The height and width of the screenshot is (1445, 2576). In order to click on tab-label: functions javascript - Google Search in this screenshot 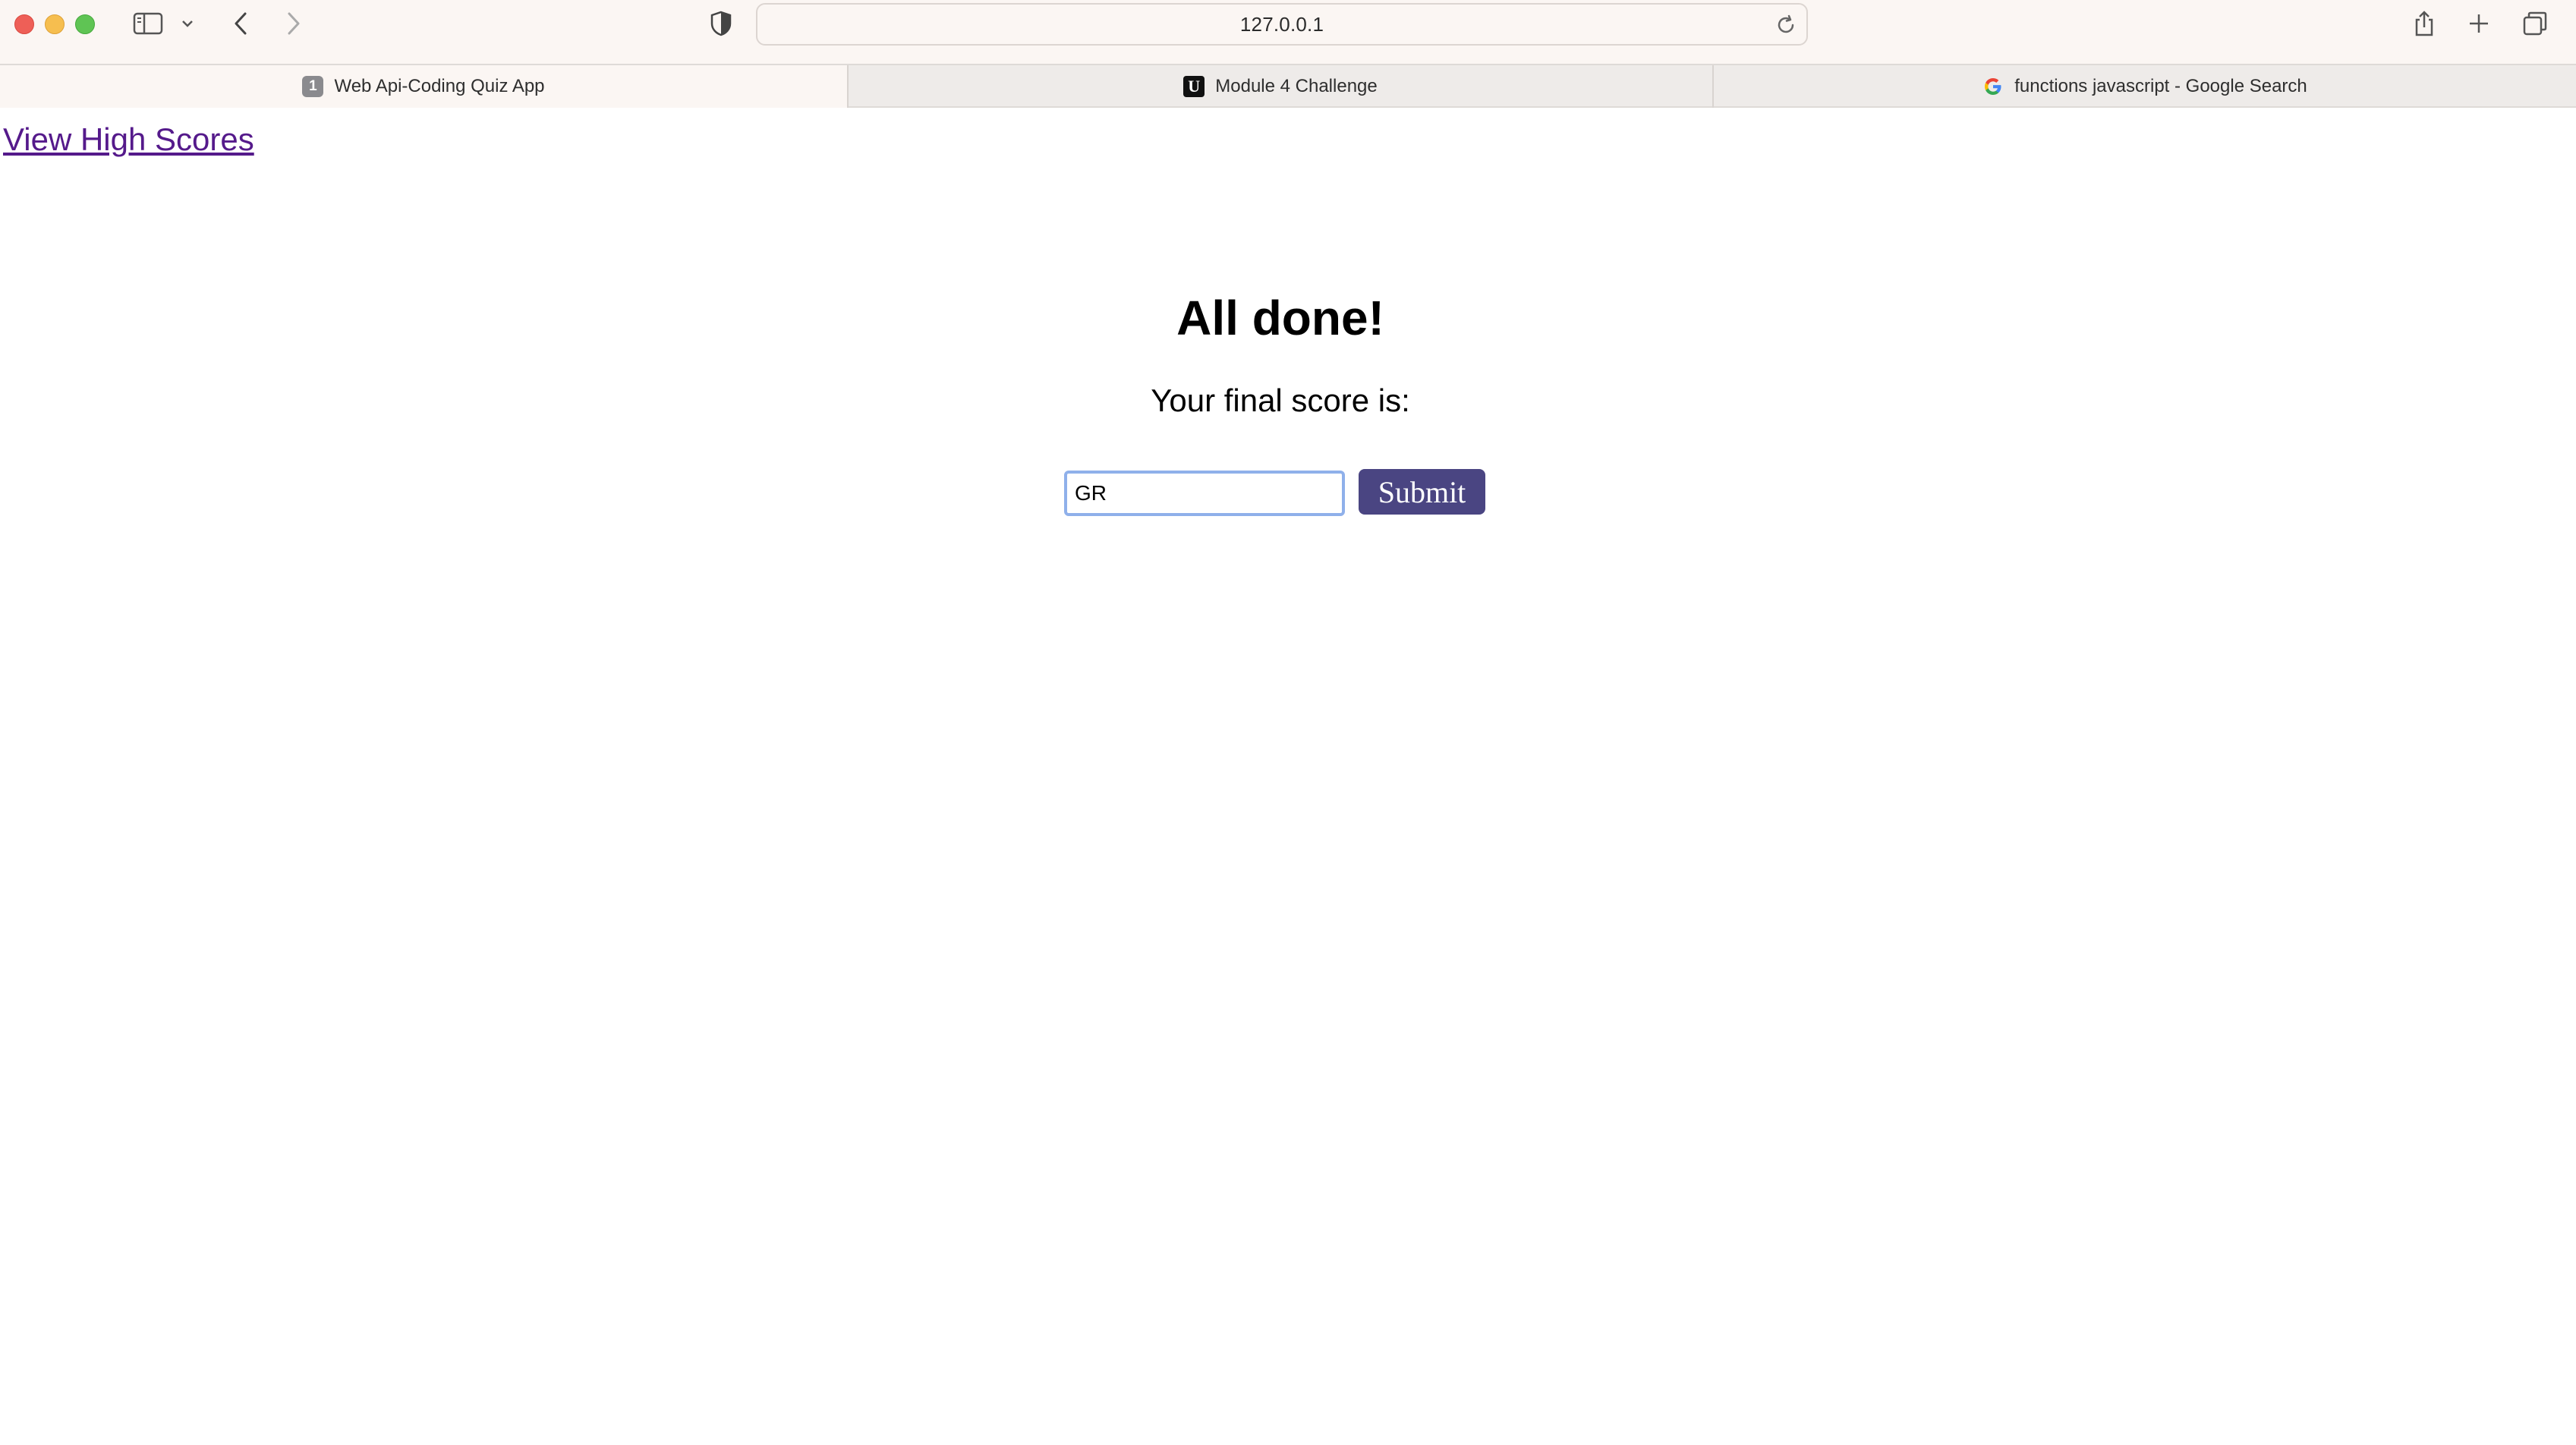, I will do `click(2160, 86)`.